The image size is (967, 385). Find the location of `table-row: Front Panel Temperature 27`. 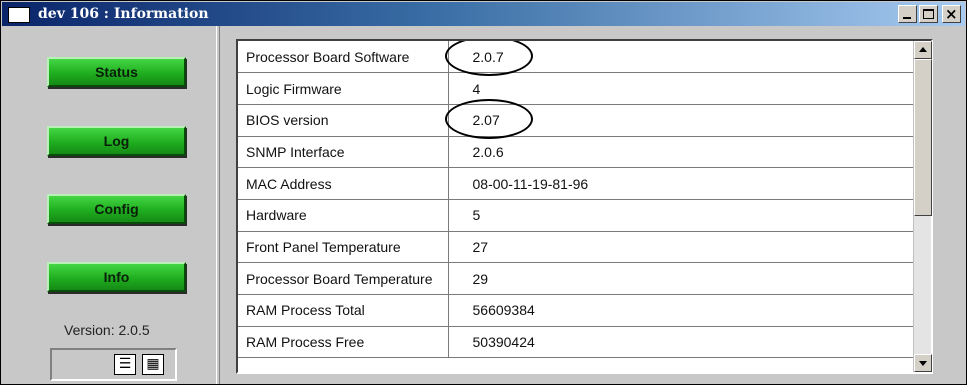

table-row: Front Panel Temperature 27 is located at coordinates (575, 247).